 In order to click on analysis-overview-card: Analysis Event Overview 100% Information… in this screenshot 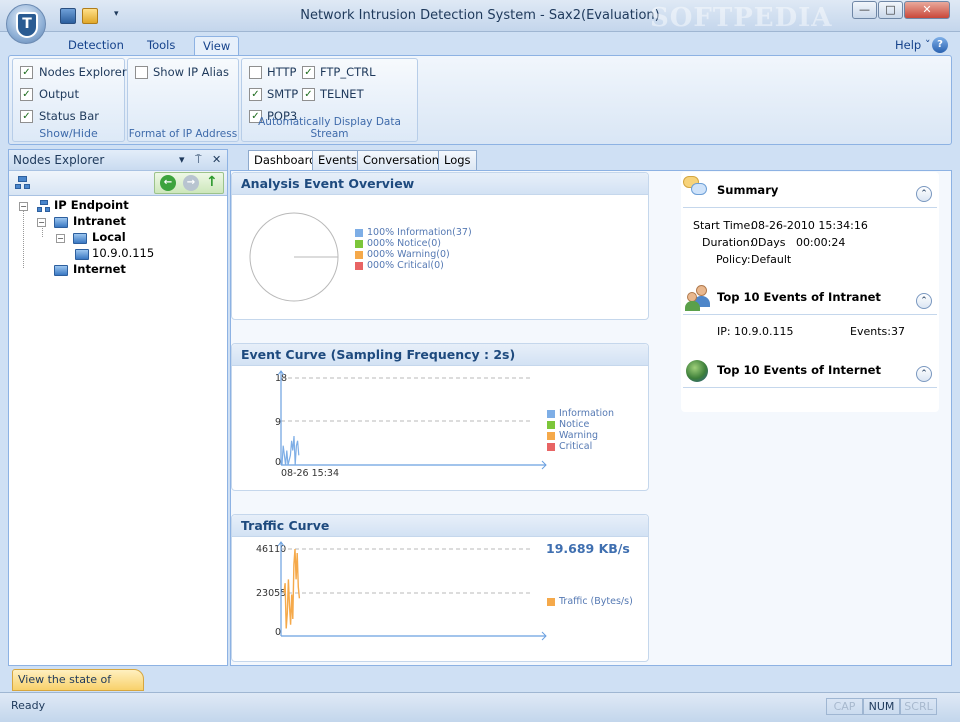, I will do `click(440, 246)`.